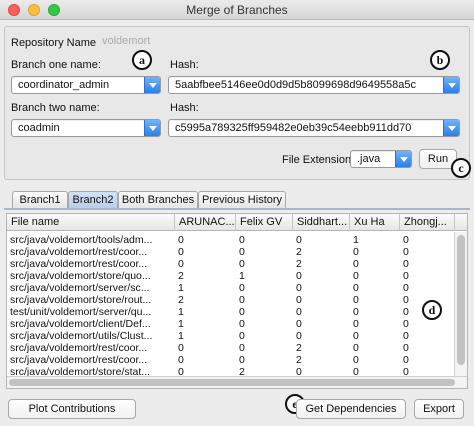 The image size is (474, 426). Describe the element at coordinates (317, 160) in the screenshot. I see `file-extension-label: File Extension` at that location.